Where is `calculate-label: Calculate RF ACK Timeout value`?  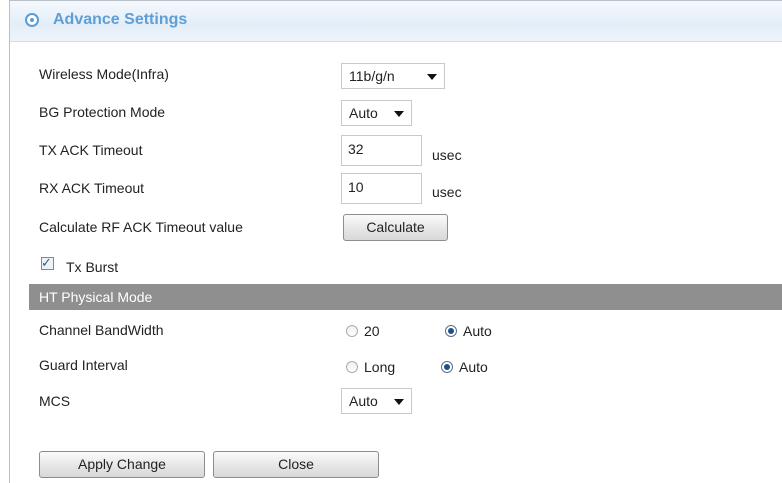 calculate-label: Calculate RF ACK Timeout value is located at coordinates (141, 227).